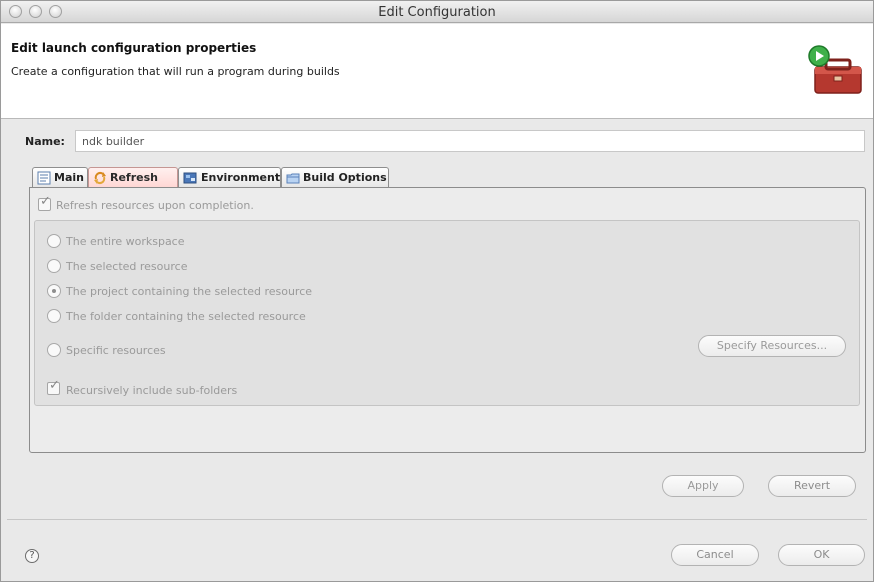  What do you see at coordinates (470, 141) in the screenshot?
I see `name-input` at bounding box center [470, 141].